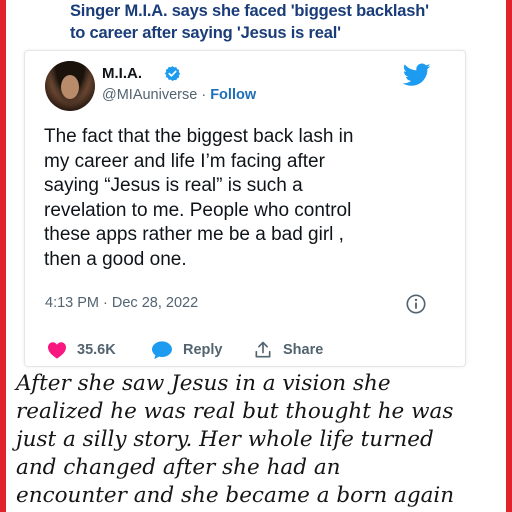  What do you see at coordinates (417, 75) in the screenshot?
I see `twitter-bird-icon` at bounding box center [417, 75].